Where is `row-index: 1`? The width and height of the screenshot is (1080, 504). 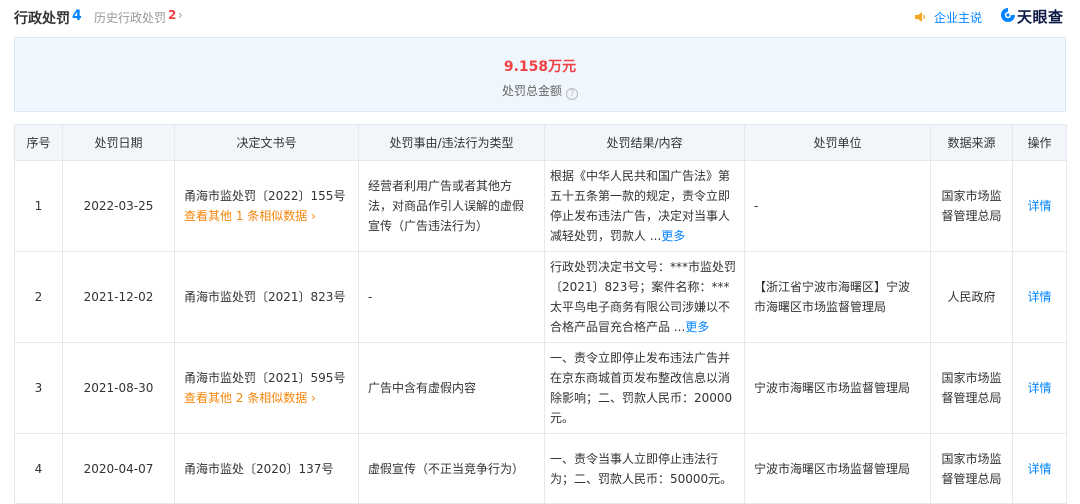 row-index: 1 is located at coordinates (38, 206).